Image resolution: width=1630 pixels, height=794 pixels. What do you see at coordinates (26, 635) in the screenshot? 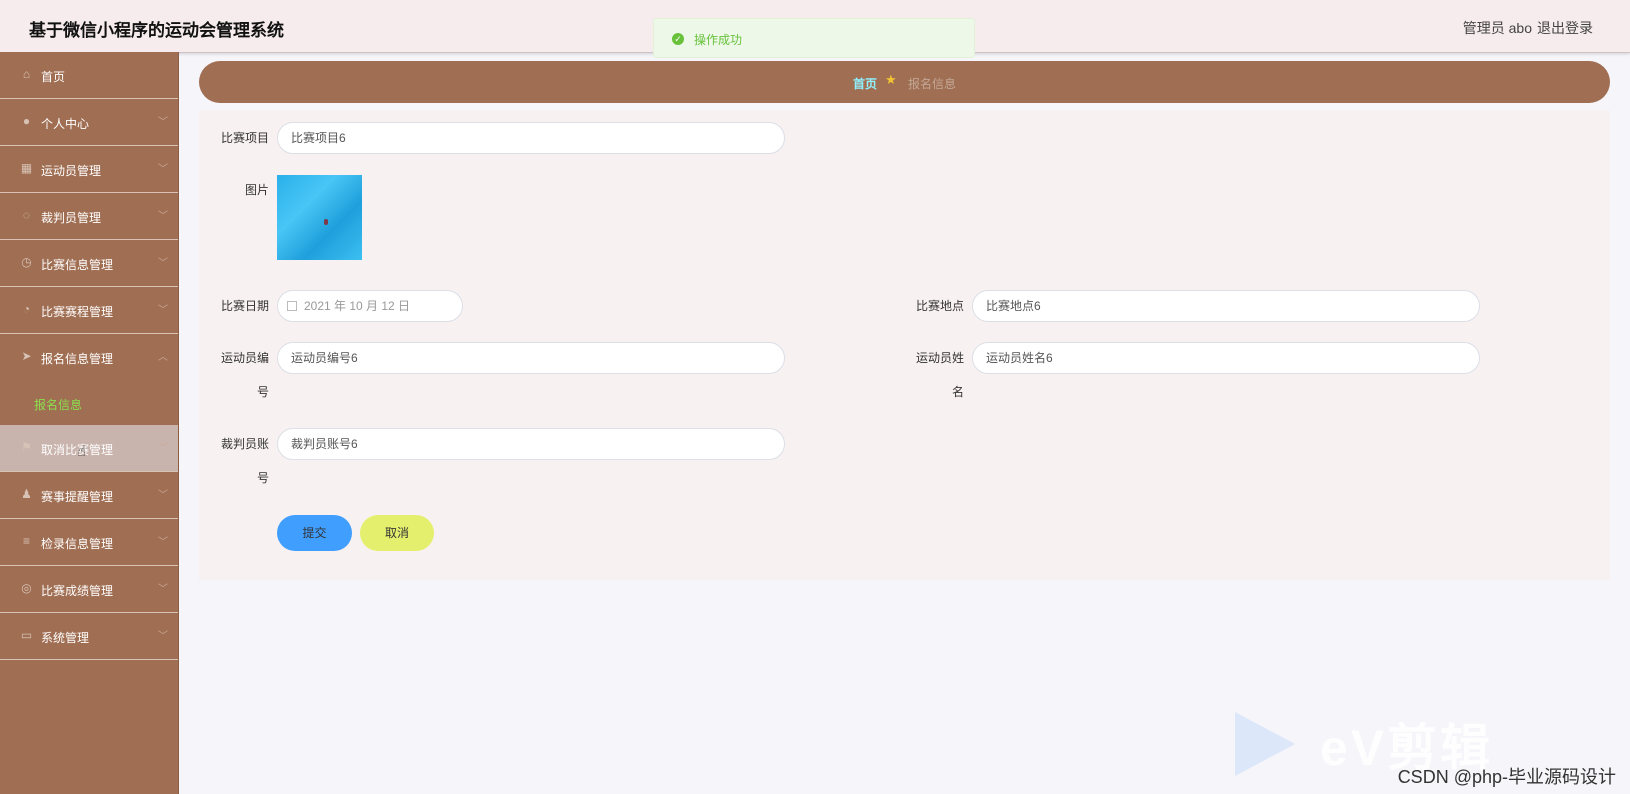
I see `chat-icon: ▭` at bounding box center [26, 635].